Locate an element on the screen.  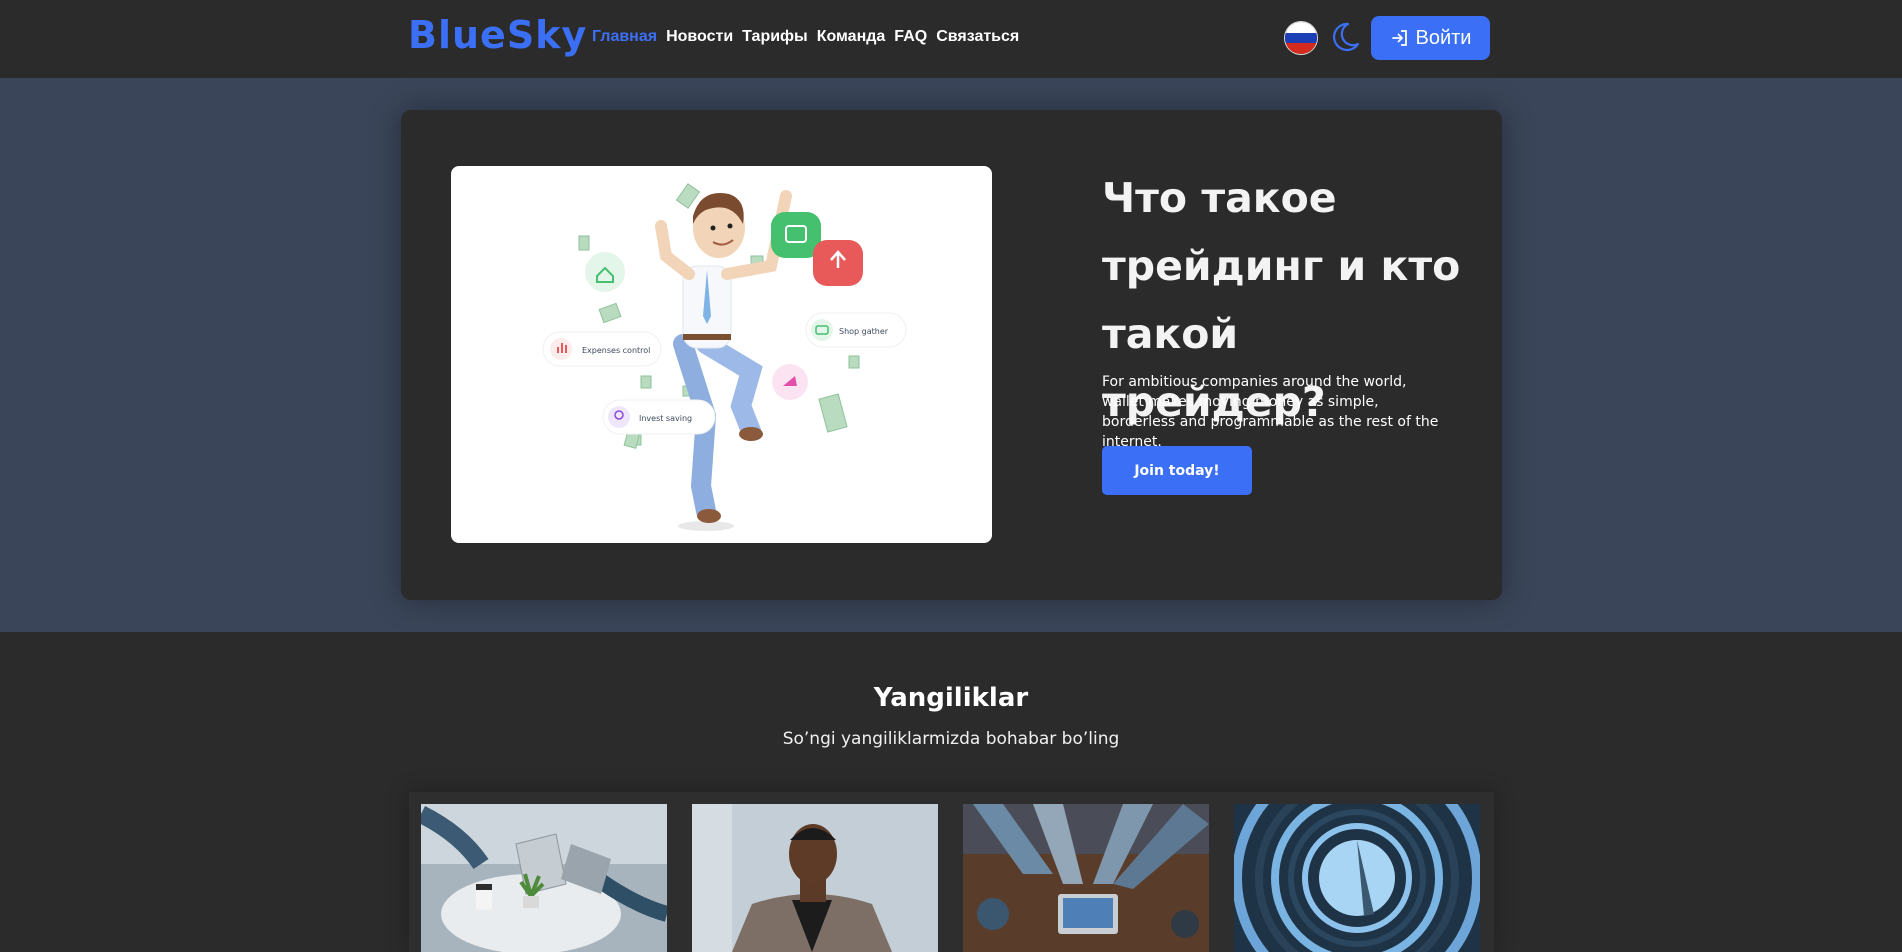
bluesky-logo: BlueSky is located at coordinates (497, 35).